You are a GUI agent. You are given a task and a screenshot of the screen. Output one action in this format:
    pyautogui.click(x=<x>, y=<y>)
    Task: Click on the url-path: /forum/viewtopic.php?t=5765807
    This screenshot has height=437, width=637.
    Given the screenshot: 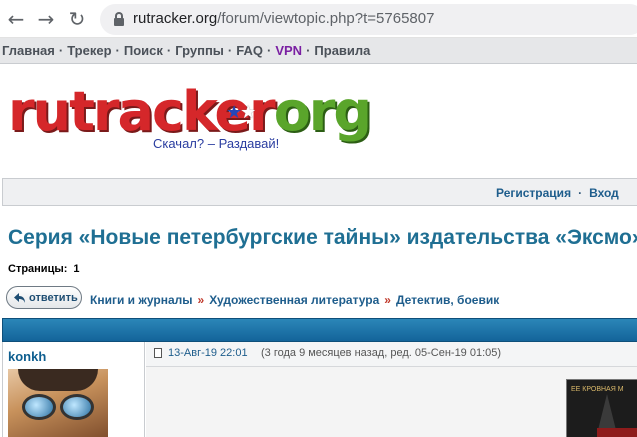 What is the action you would take?
    pyautogui.click(x=326, y=18)
    